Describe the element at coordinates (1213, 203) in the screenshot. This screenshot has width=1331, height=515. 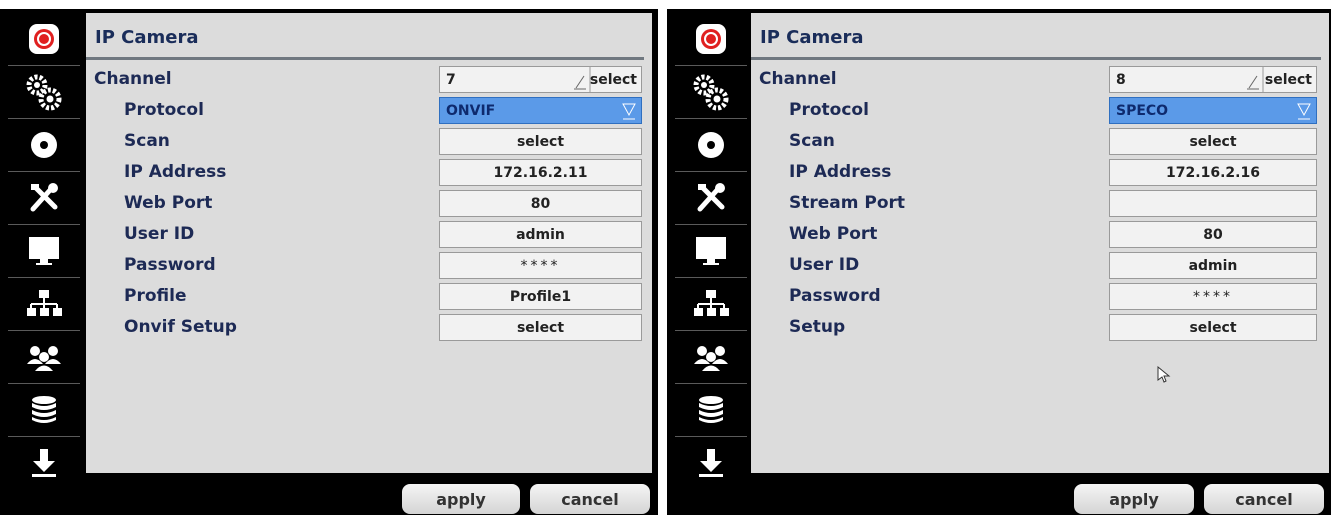
I see `stream-port-field` at that location.